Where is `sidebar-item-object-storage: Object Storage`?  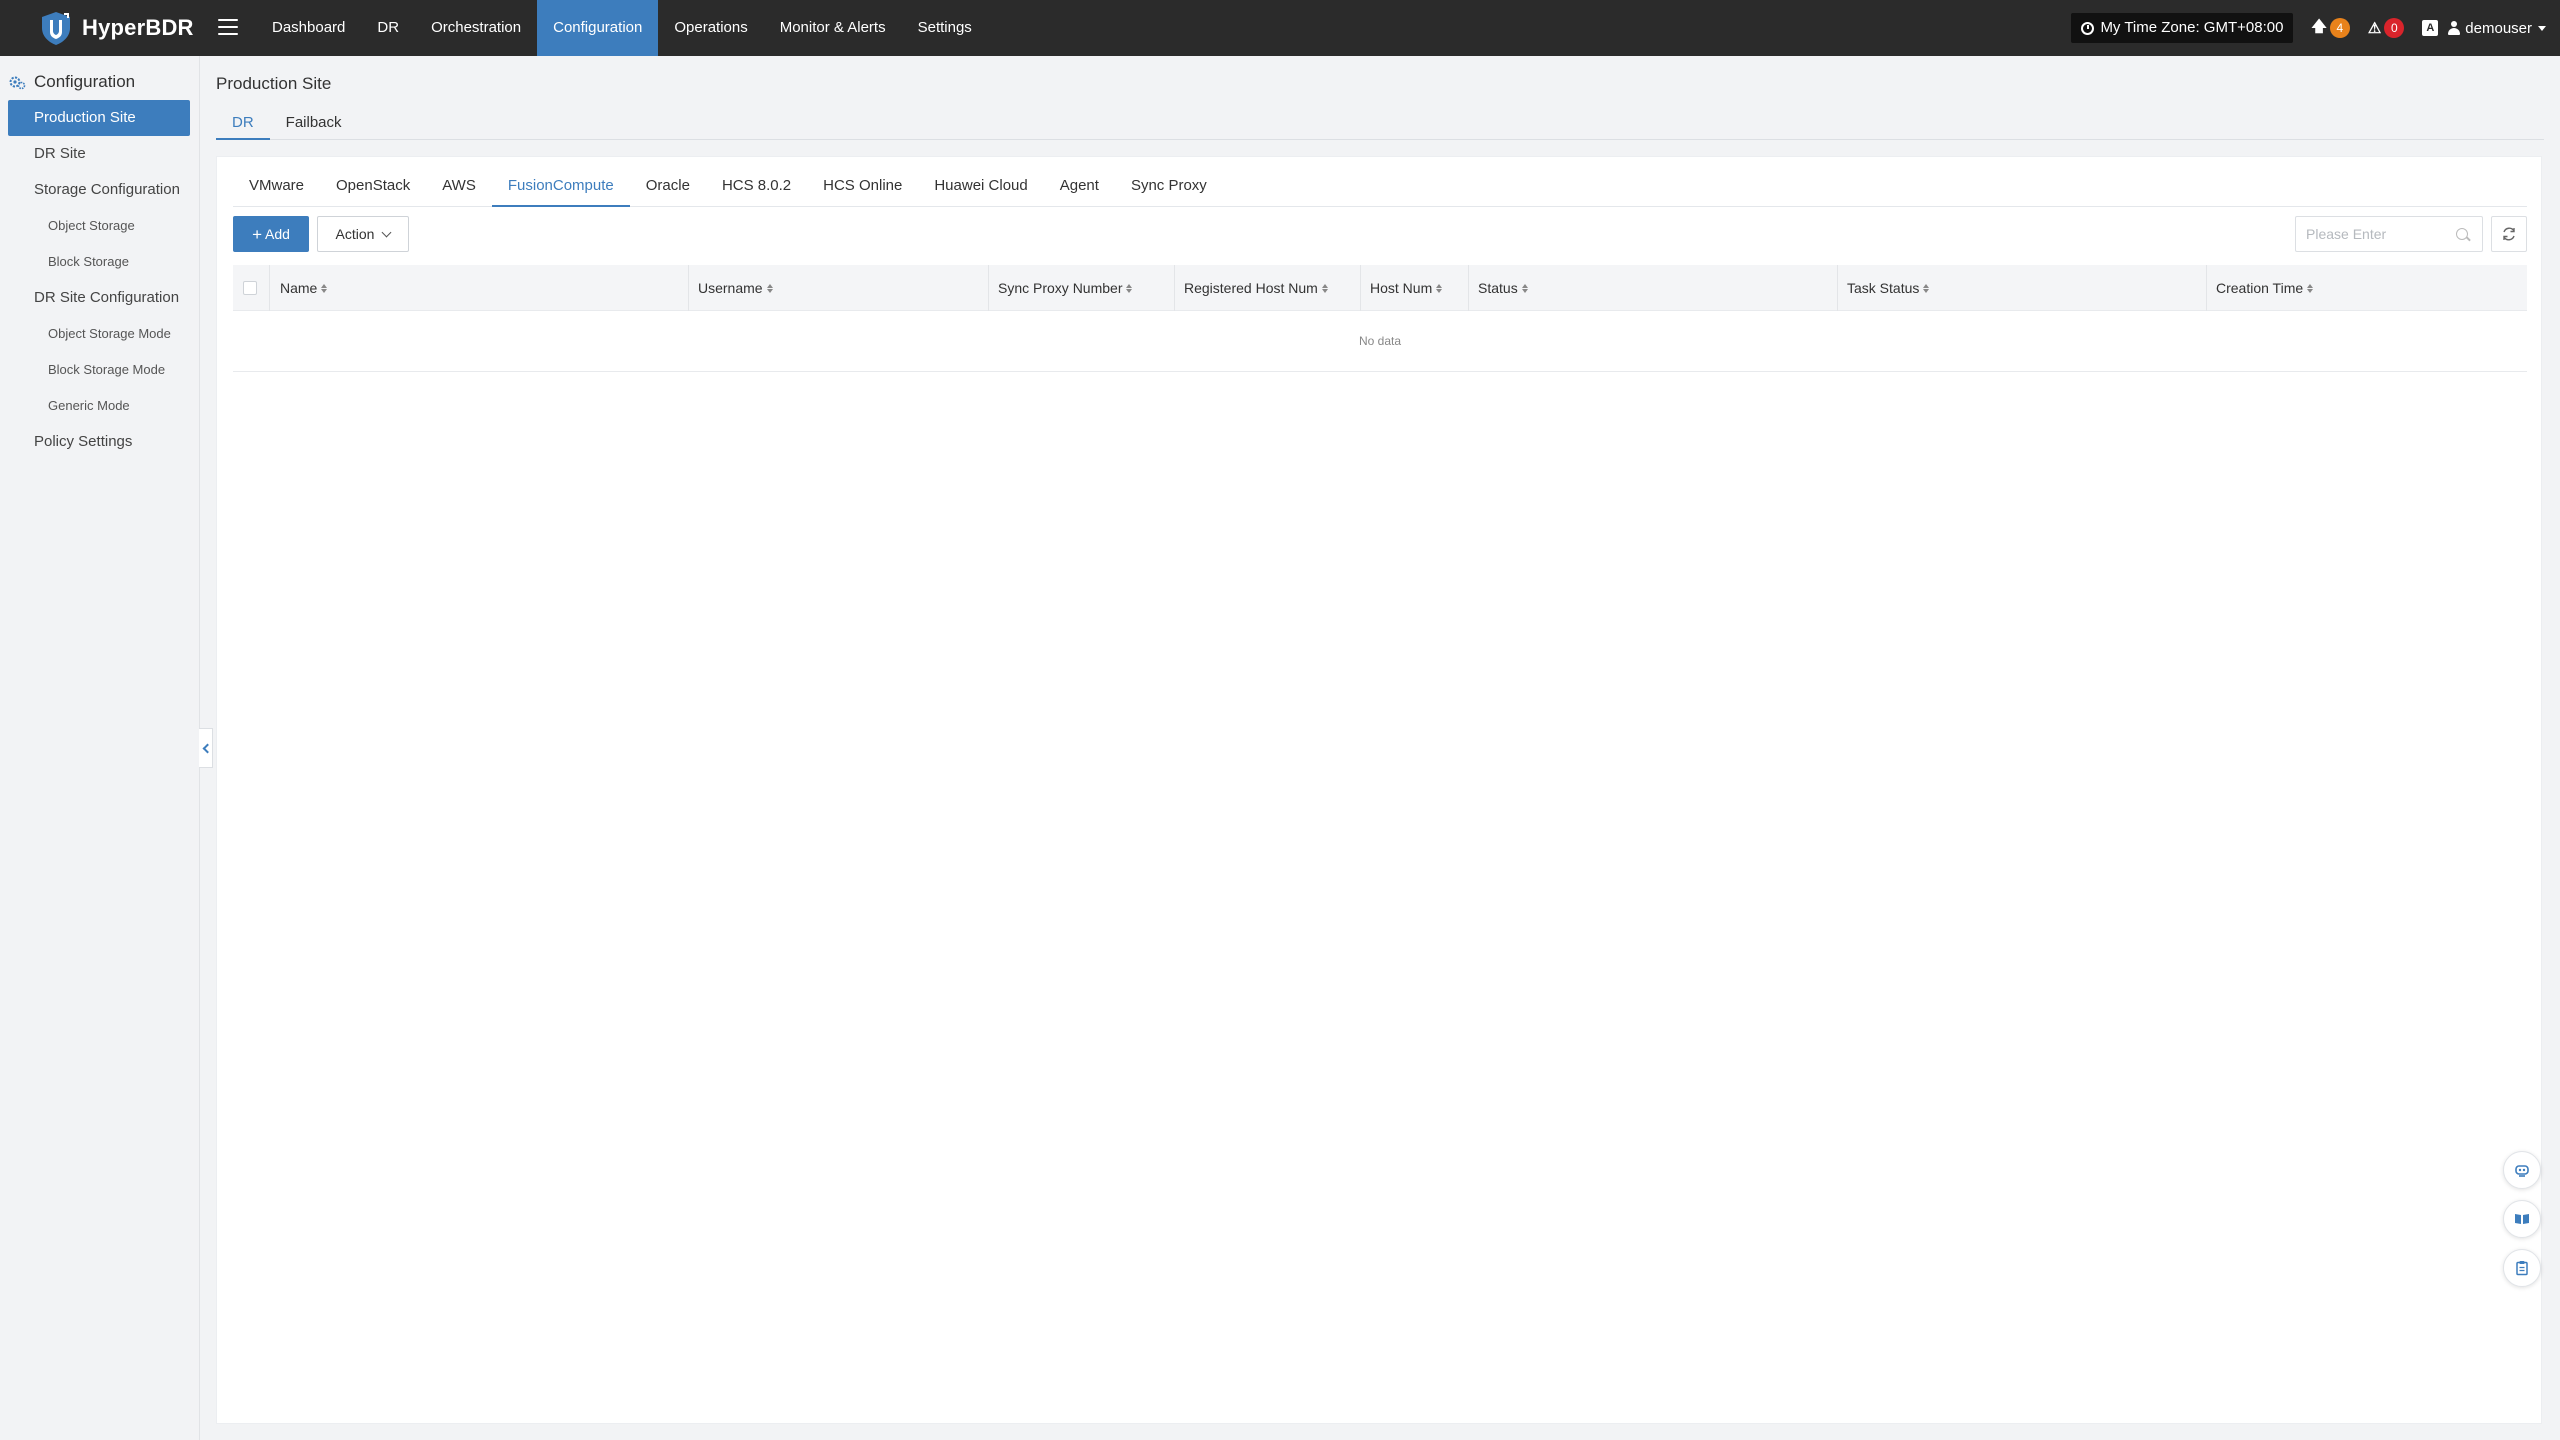 sidebar-item-object-storage: Object Storage is located at coordinates (99, 226).